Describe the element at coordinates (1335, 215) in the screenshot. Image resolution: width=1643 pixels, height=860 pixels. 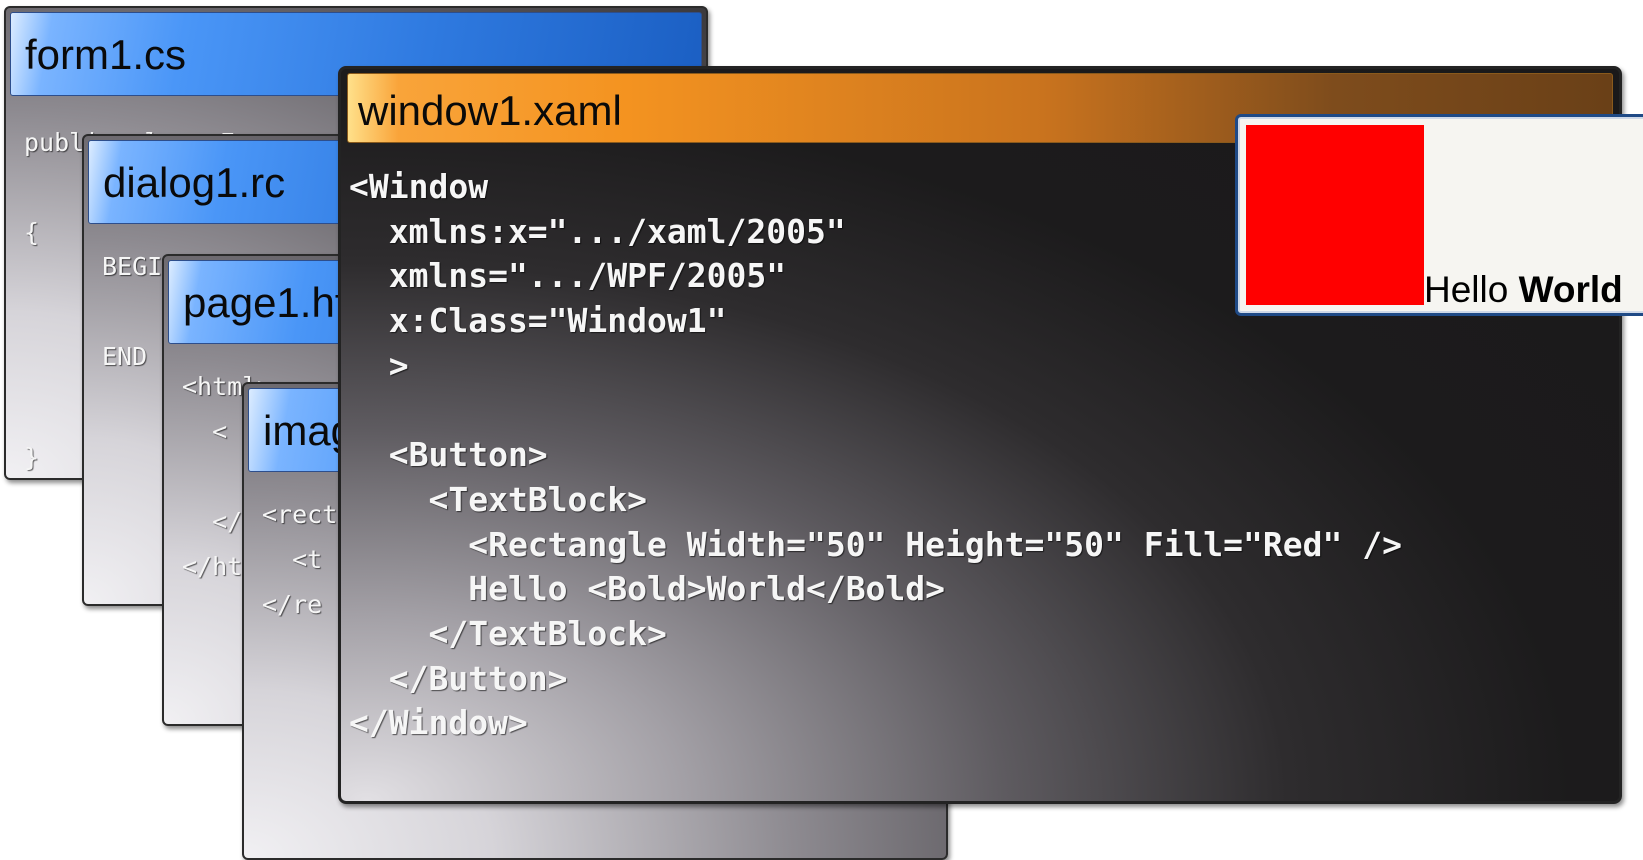
I see `red-rectangle` at that location.